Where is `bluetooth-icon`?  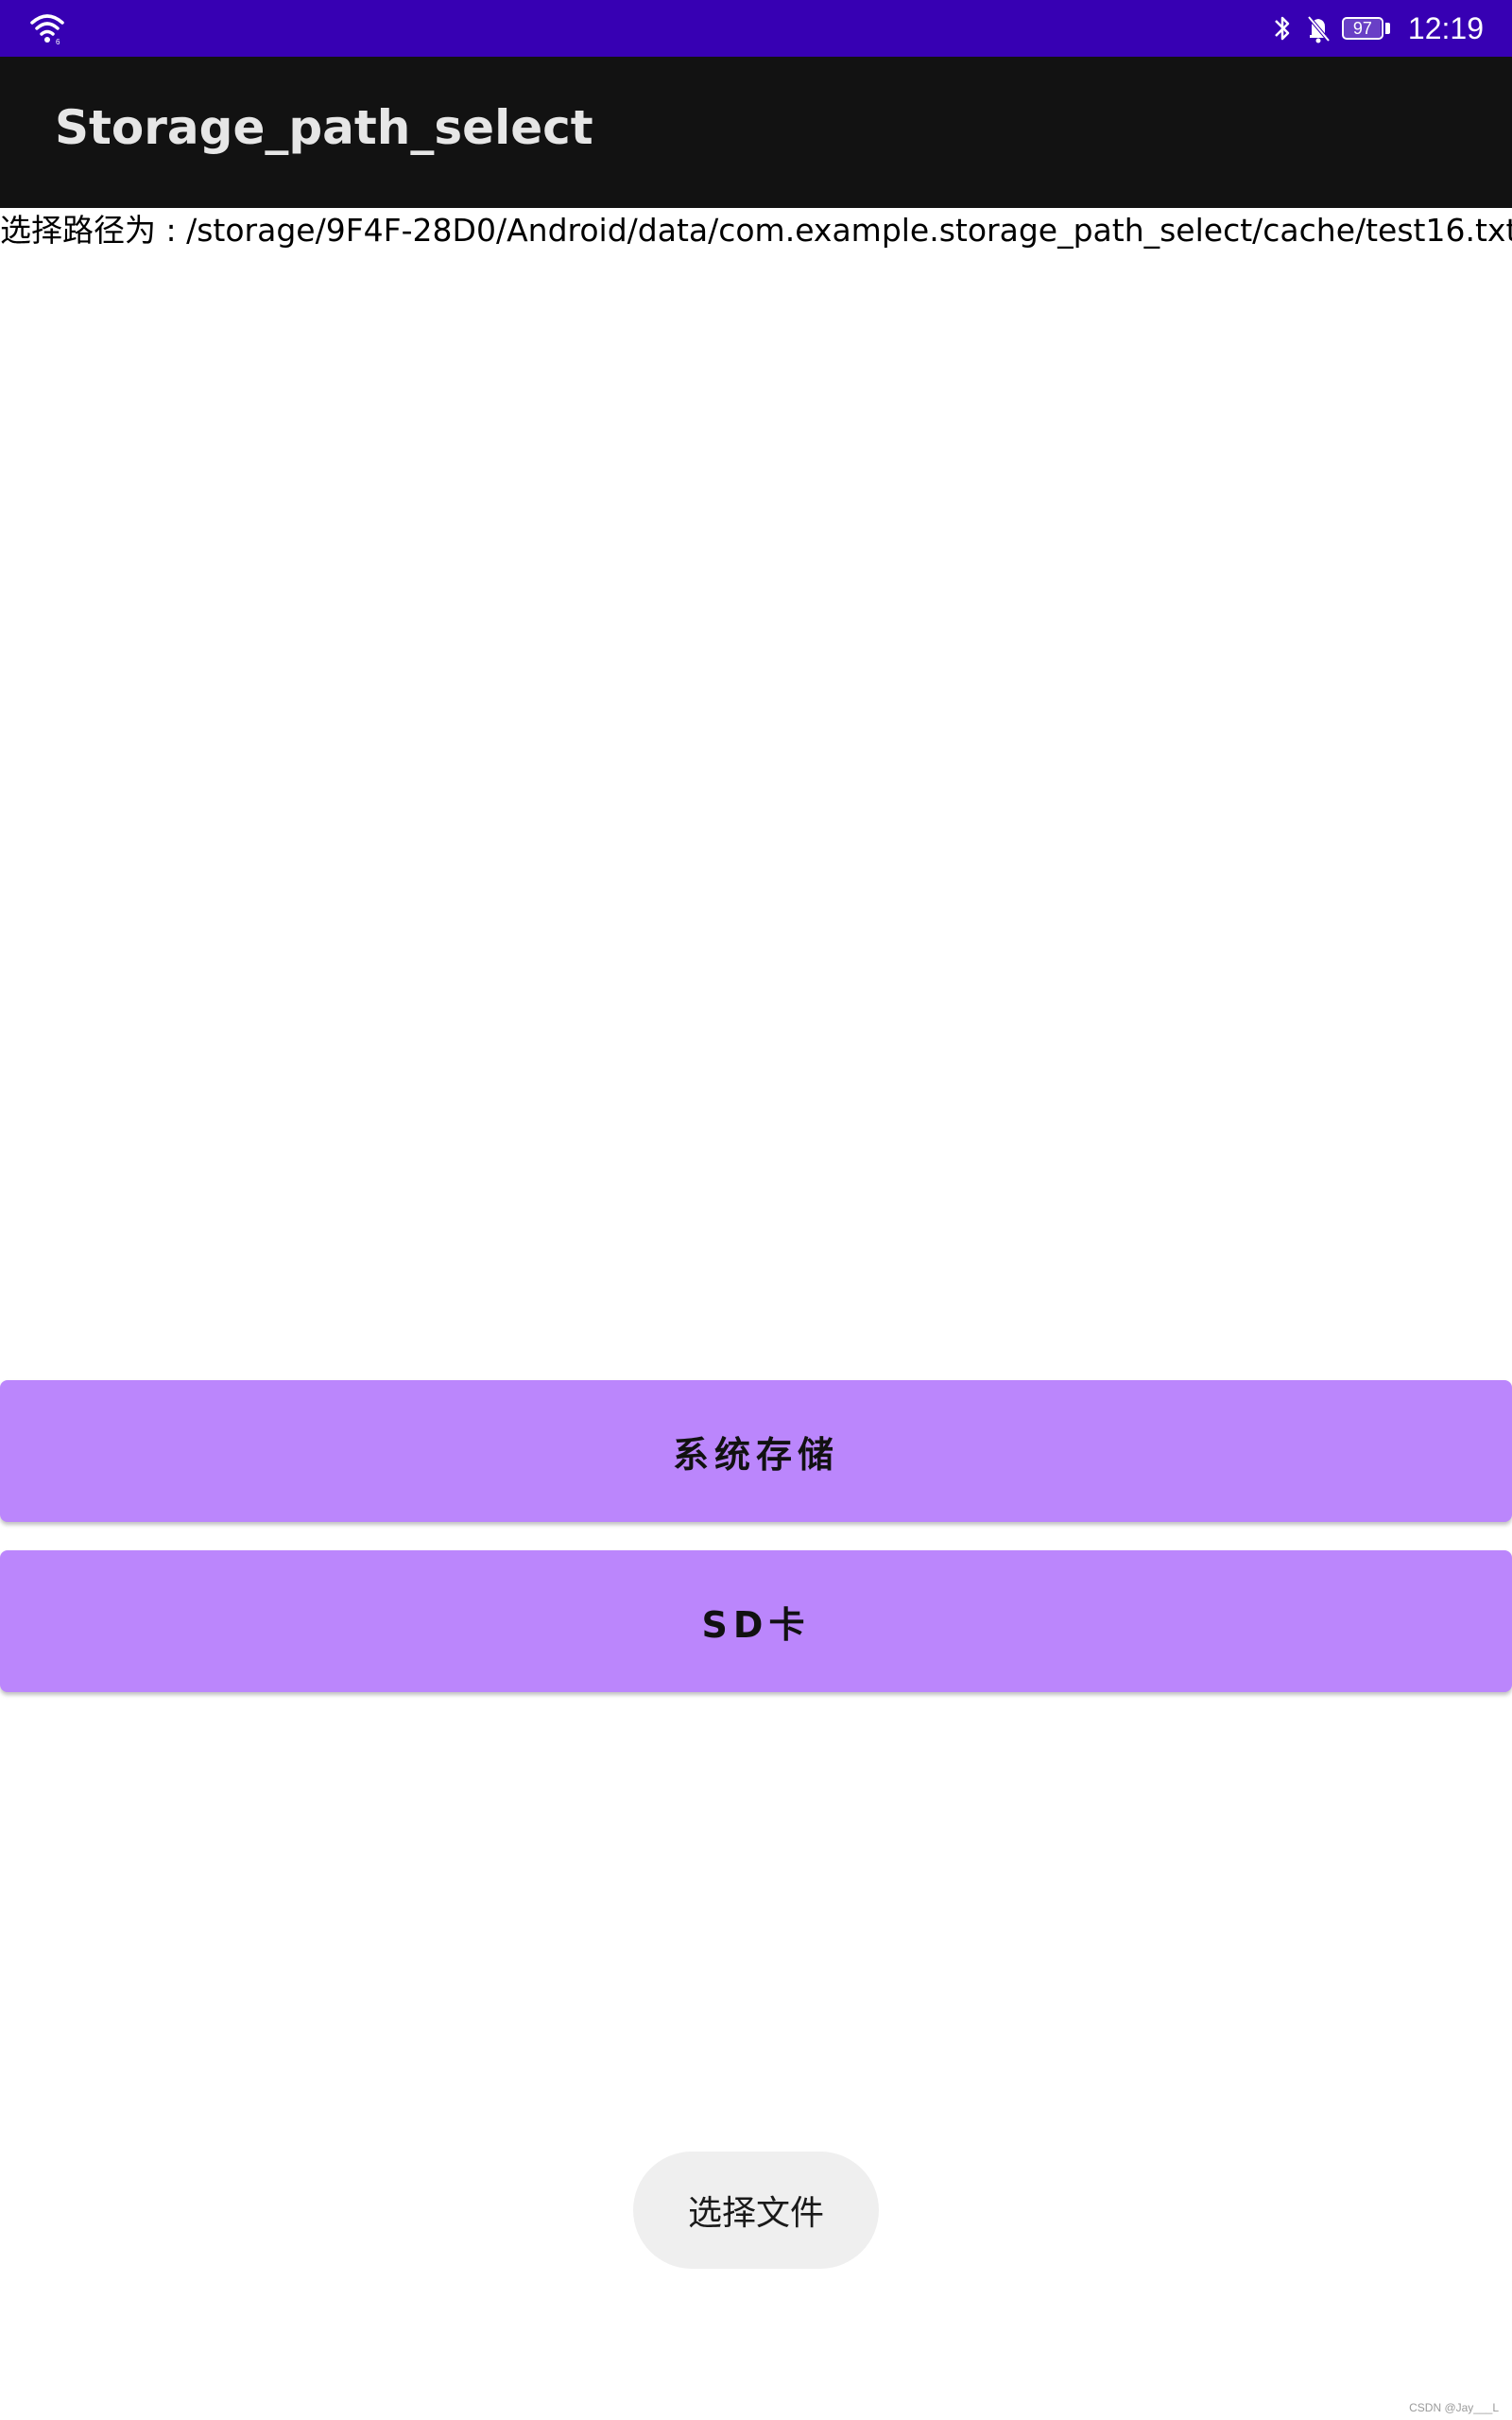 bluetooth-icon is located at coordinates (1282, 28).